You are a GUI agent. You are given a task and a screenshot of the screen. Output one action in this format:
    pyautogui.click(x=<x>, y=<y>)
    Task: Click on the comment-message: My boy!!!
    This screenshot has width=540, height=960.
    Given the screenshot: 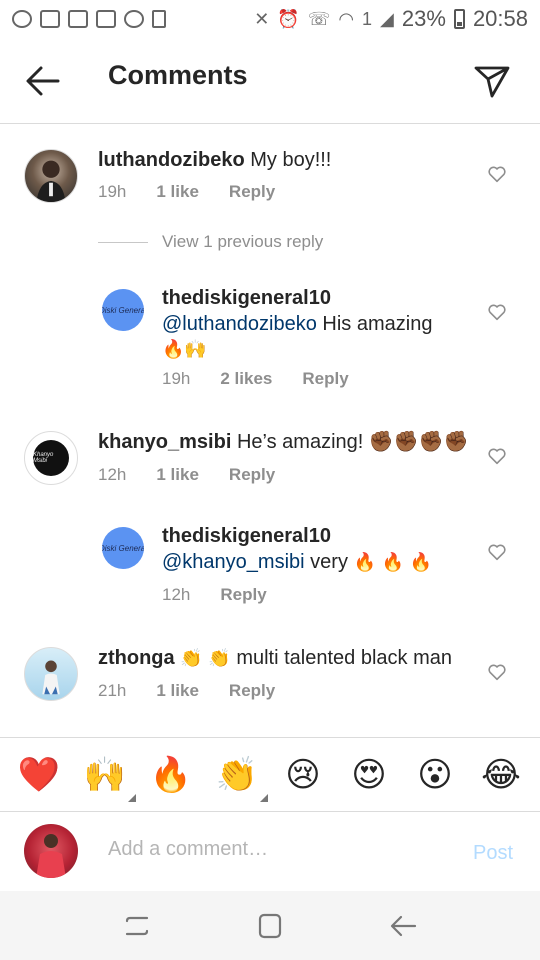 What is the action you would take?
    pyautogui.click(x=291, y=160)
    